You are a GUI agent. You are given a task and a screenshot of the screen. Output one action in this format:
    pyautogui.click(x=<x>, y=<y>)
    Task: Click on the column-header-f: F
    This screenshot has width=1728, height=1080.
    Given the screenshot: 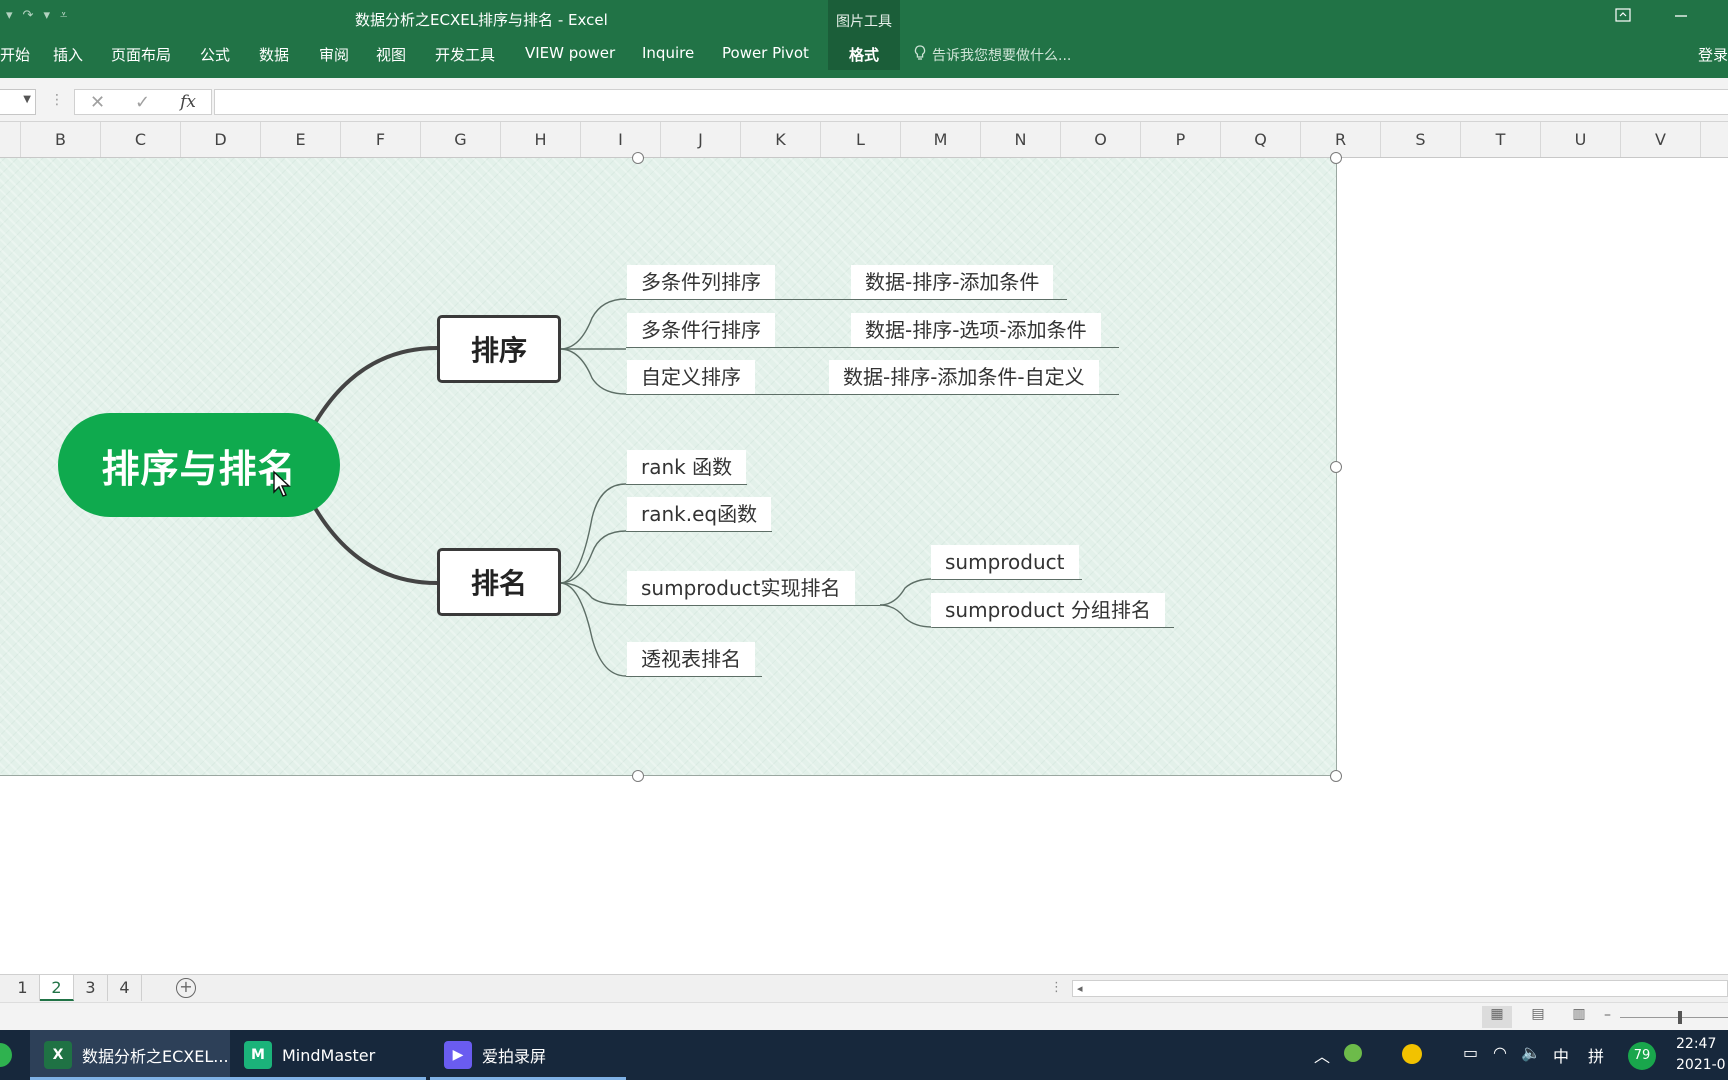 What is the action you would take?
    pyautogui.click(x=381, y=139)
    